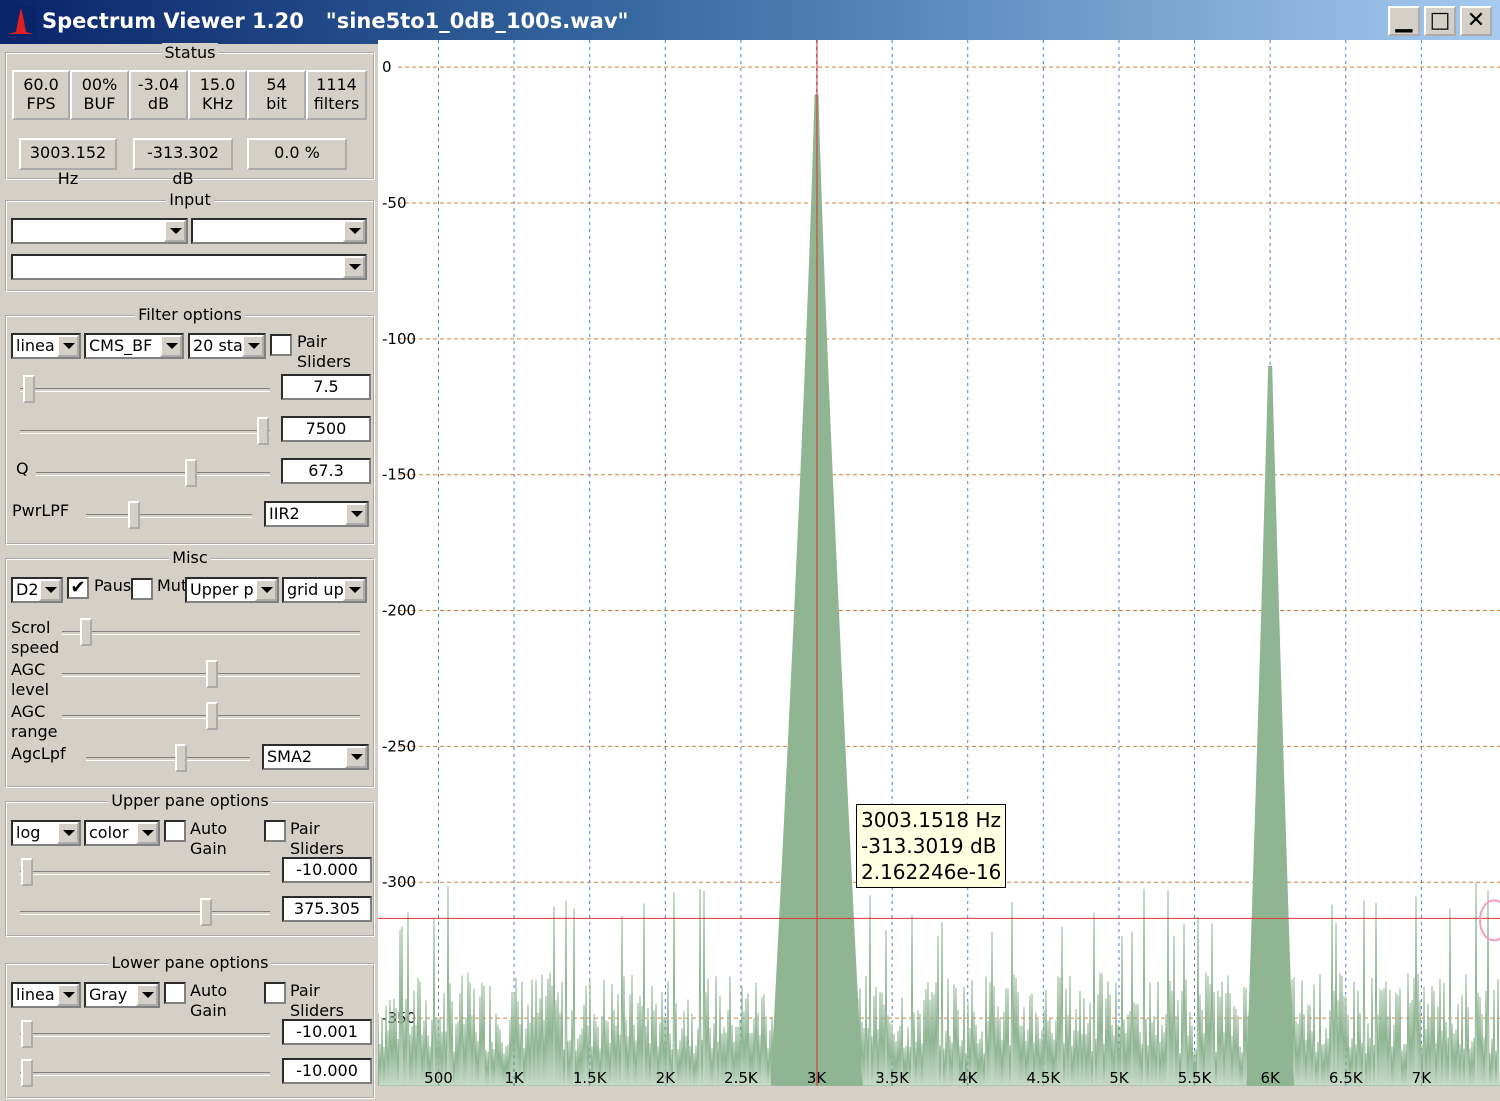 This screenshot has height=1101, width=1500. Describe the element at coordinates (175, 993) in the screenshot. I see `lower-auto-gain-checkbox` at that location.